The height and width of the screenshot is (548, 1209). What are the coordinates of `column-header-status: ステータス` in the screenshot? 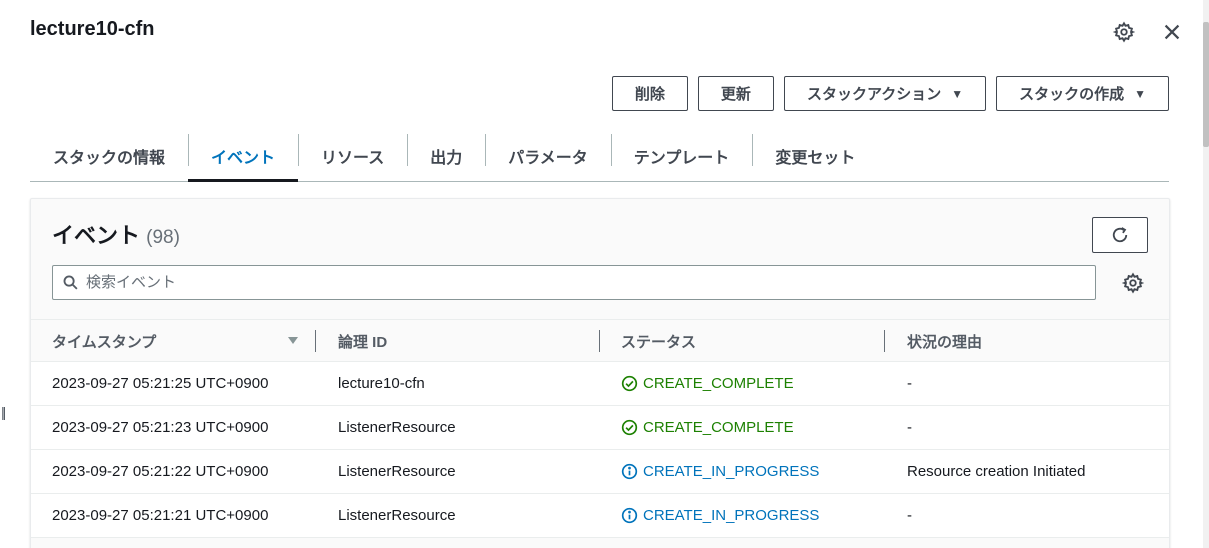 It's located at (658, 341).